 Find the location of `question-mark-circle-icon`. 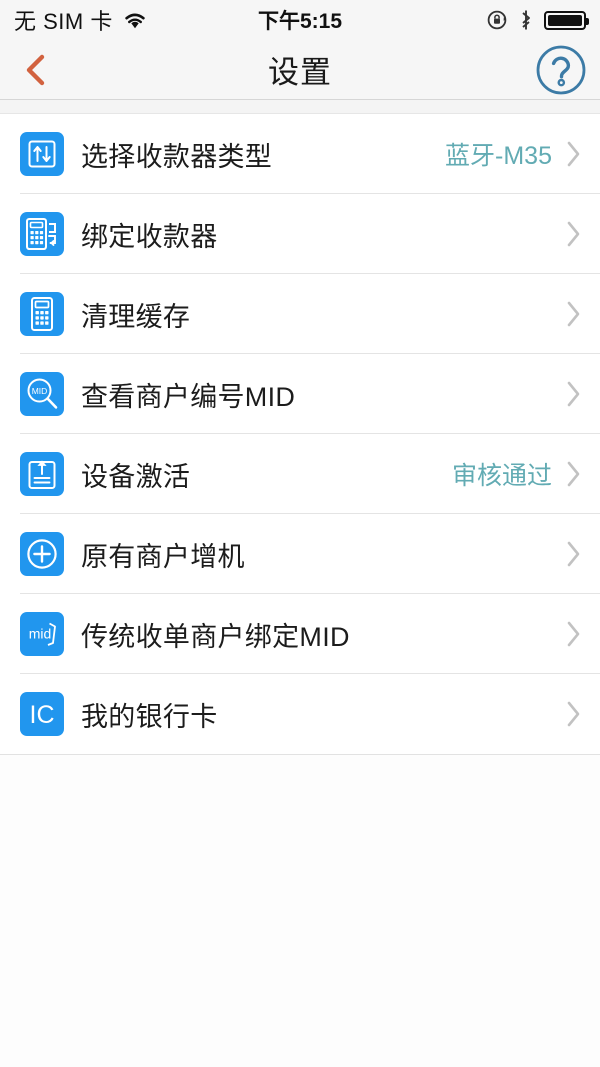

question-mark-circle-icon is located at coordinates (561, 70).